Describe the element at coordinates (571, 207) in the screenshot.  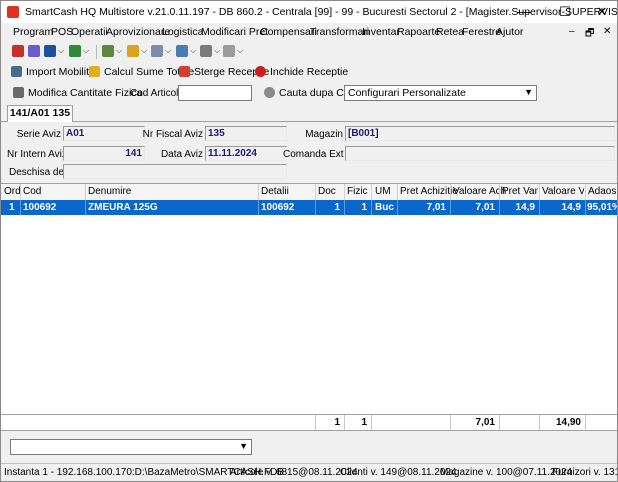
I see `cell-valoare-var: 14,9` at that location.